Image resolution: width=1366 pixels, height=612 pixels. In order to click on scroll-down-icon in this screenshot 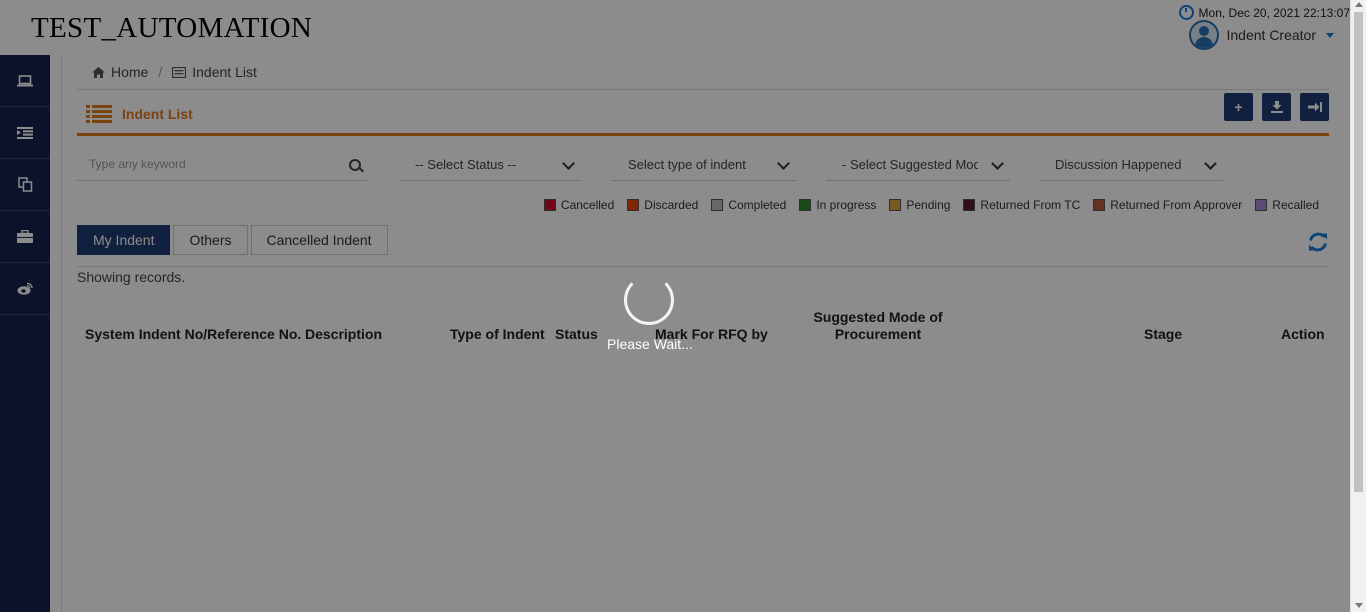, I will do `click(1359, 605)`.